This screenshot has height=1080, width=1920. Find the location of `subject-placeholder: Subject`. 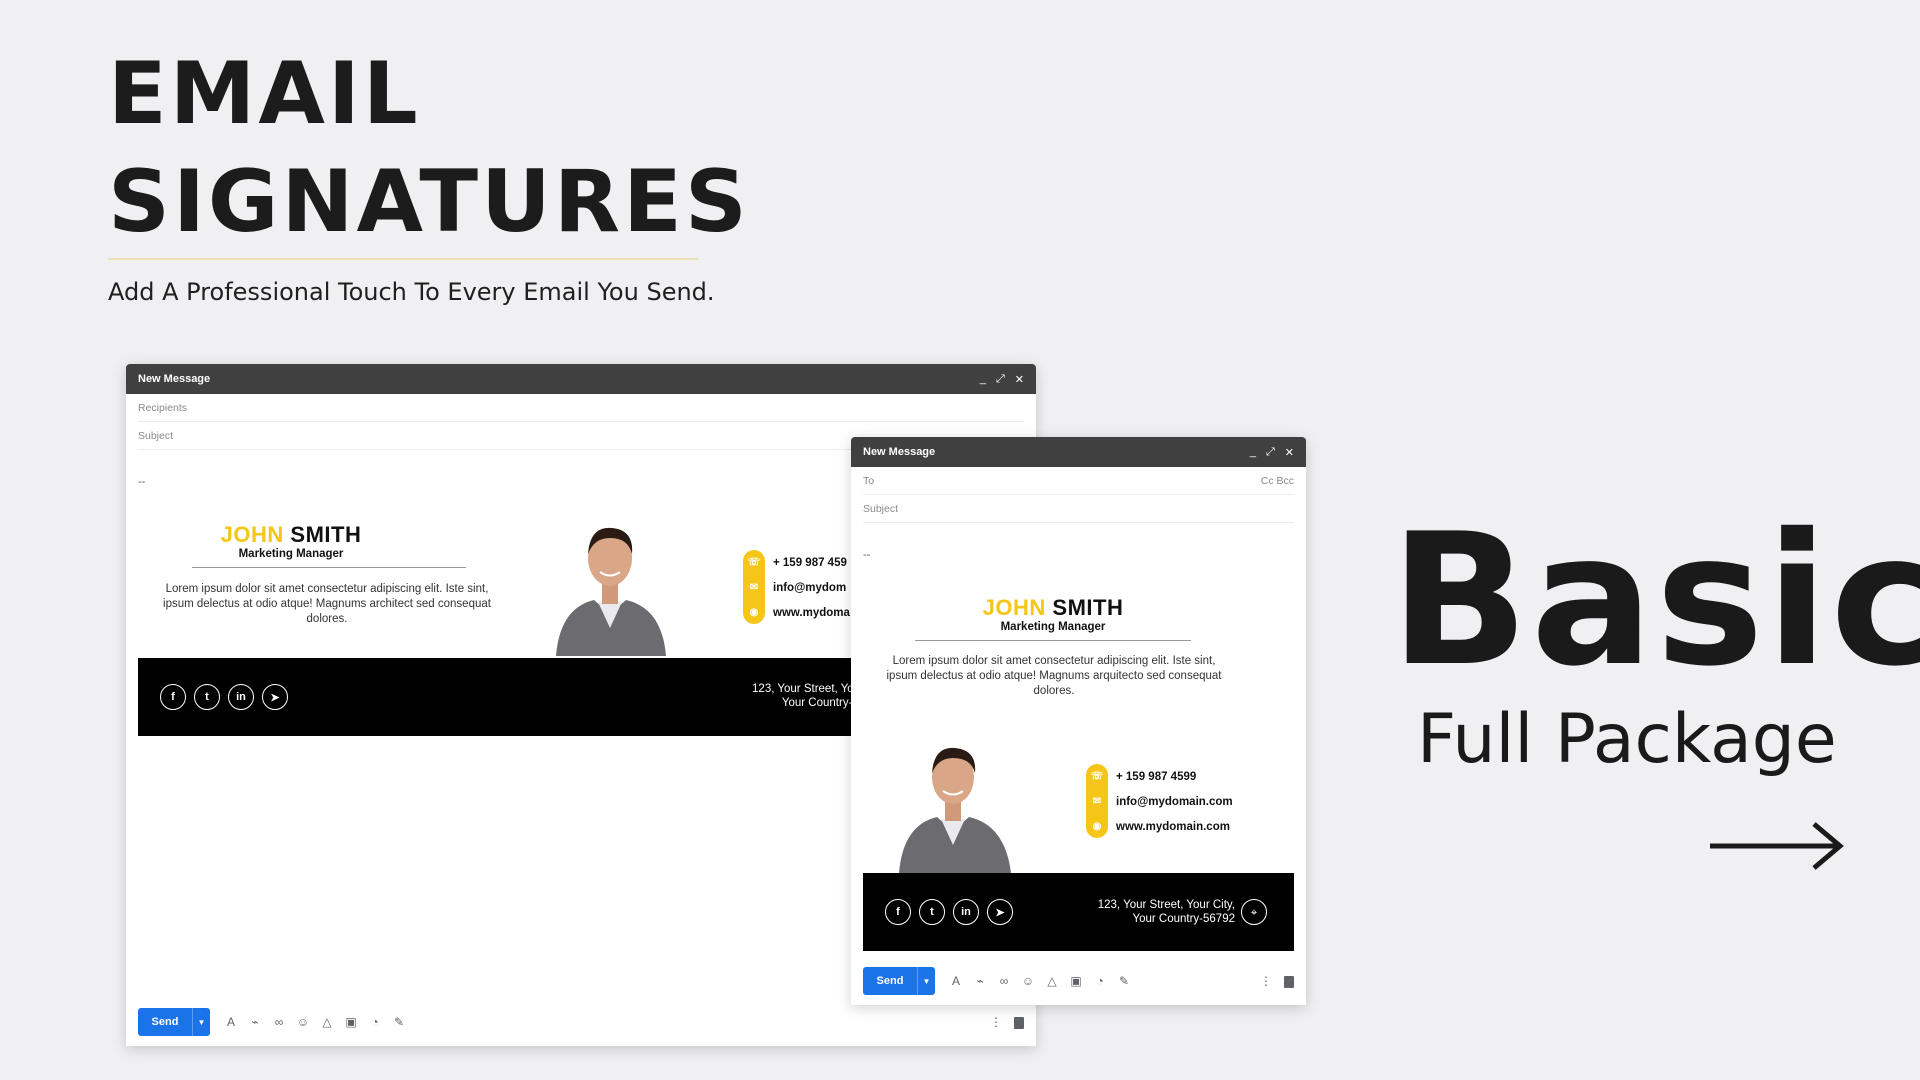

subject-placeholder: Subject is located at coordinates (156, 435).